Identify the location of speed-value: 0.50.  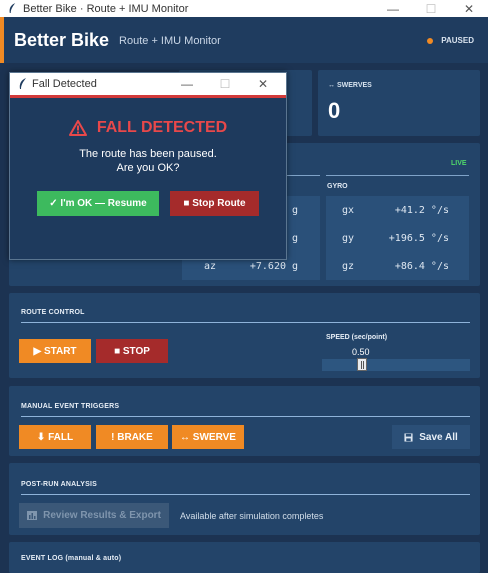
(361, 352).